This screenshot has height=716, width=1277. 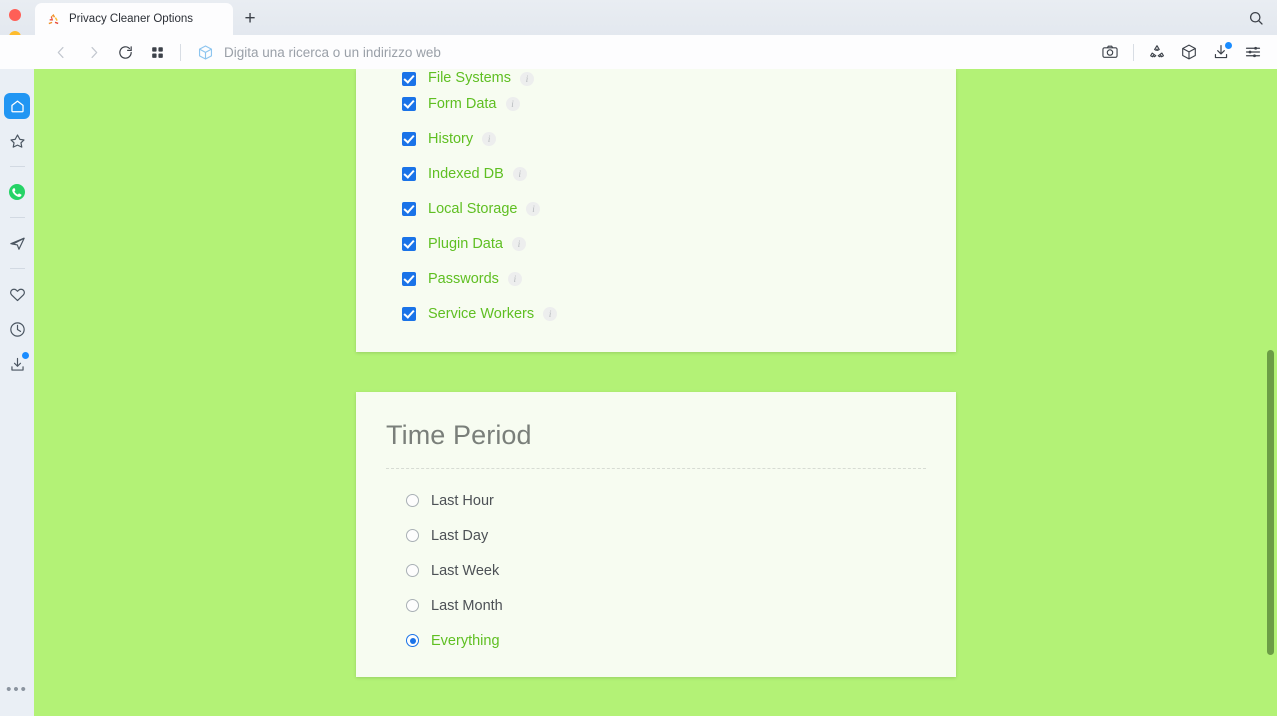 I want to click on sidebar-divider, so click(x=17, y=166).